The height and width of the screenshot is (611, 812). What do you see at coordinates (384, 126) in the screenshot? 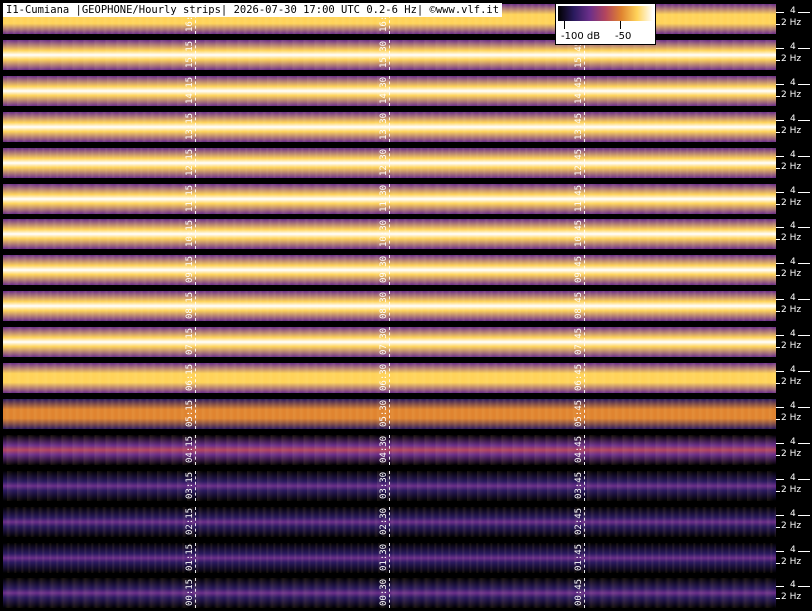
I see `time-label: 13:30` at bounding box center [384, 126].